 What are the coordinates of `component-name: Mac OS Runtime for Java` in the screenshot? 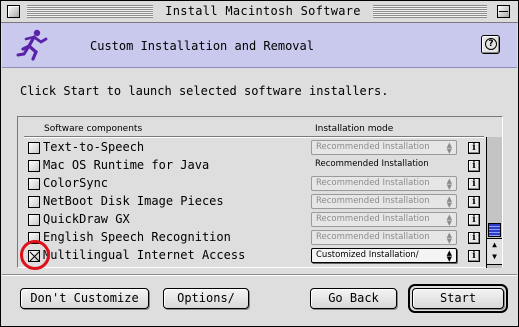 It's located at (126, 165).